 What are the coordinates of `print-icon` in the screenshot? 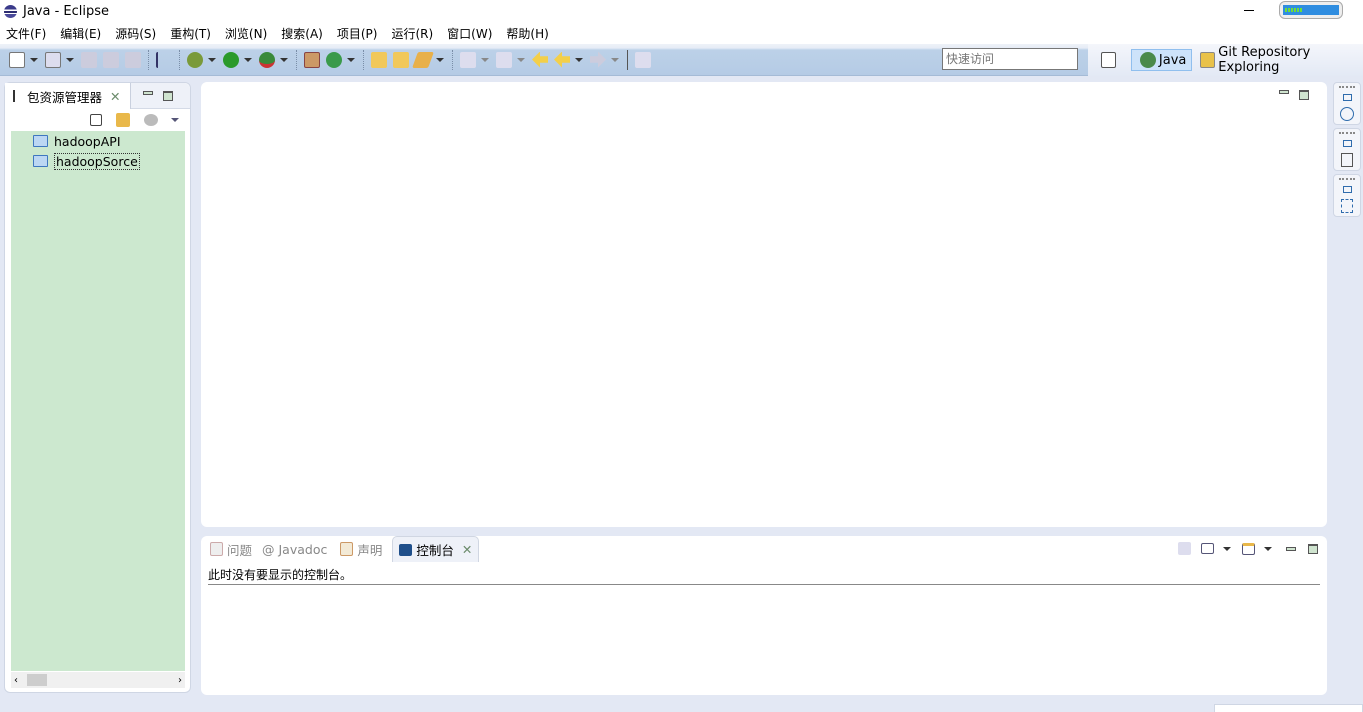 It's located at (133, 59).